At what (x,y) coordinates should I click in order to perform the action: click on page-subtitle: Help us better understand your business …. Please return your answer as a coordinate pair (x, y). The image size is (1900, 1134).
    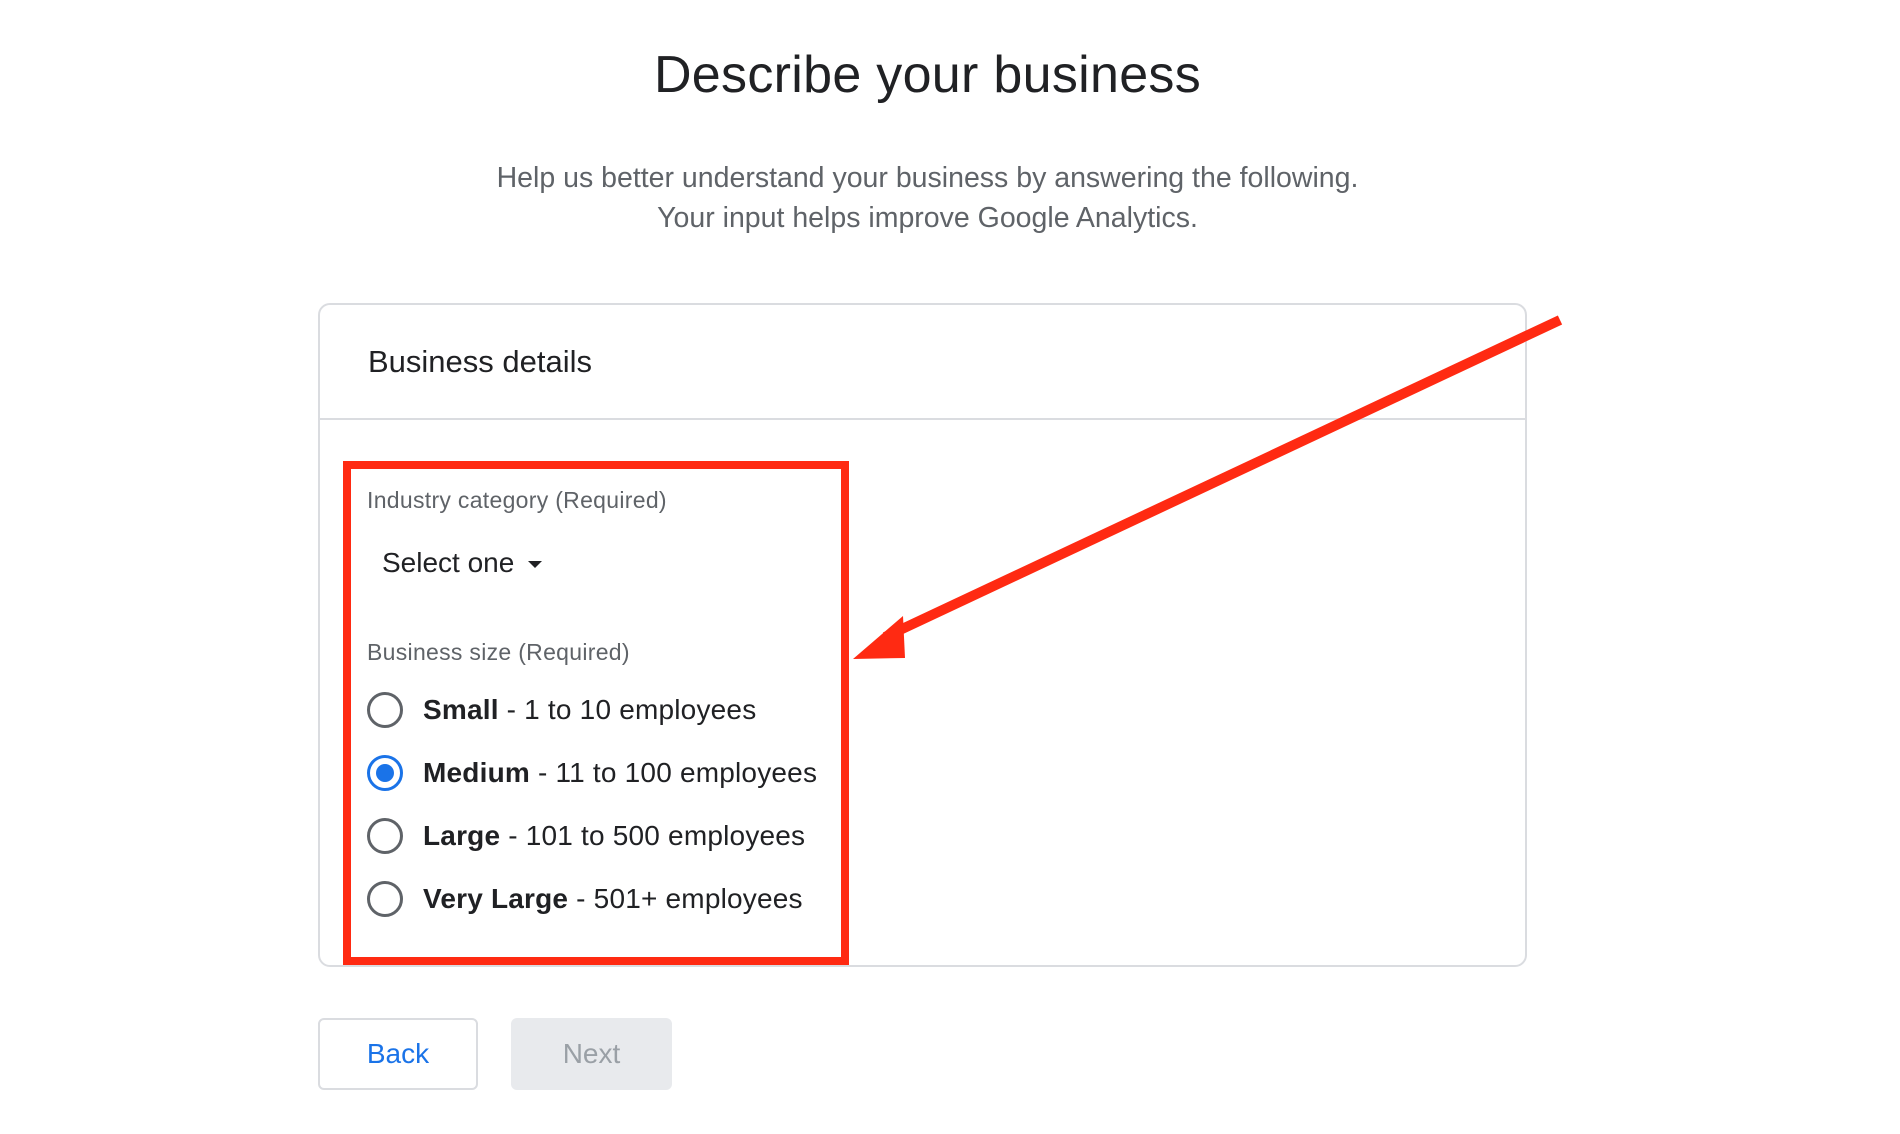
    Looking at the image, I should click on (927, 198).